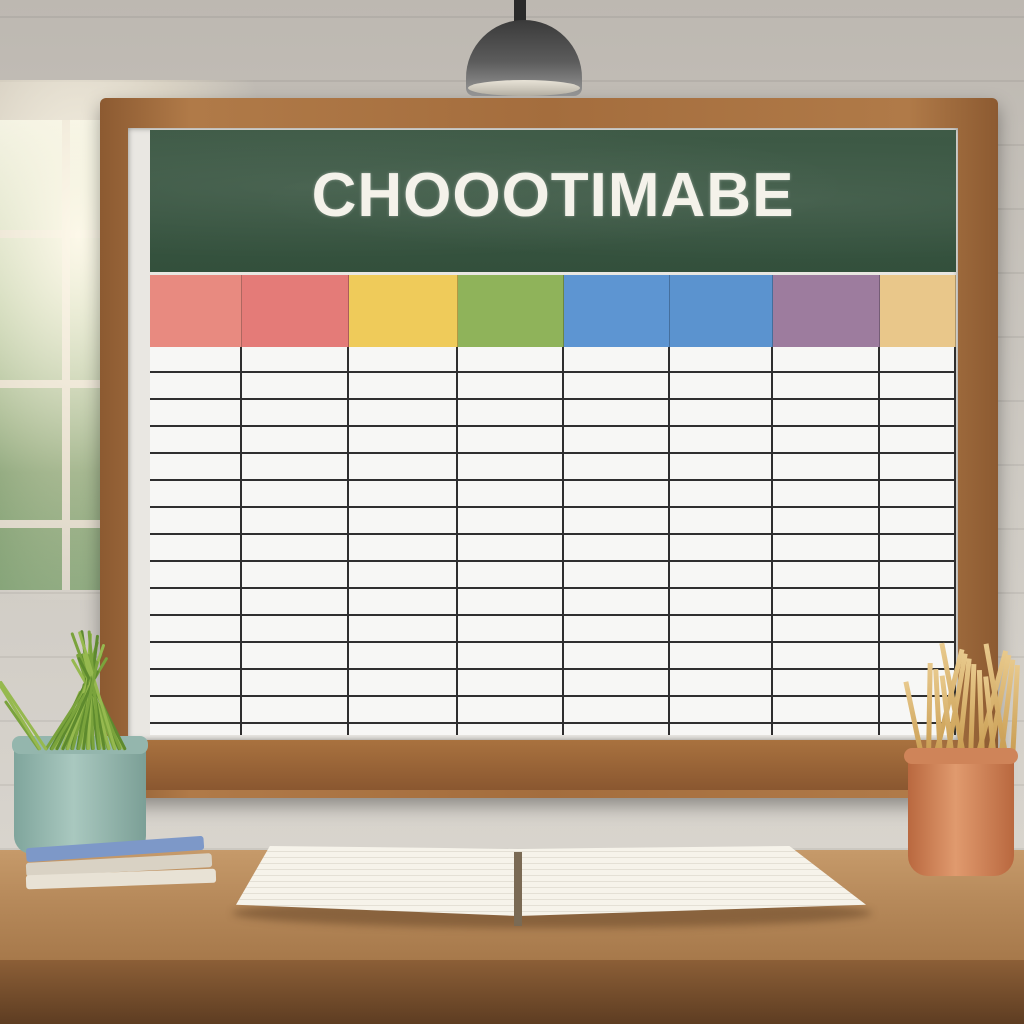 This screenshot has height=1024, width=1024. Describe the element at coordinates (377, 881) in the screenshot. I see `book-left-page` at that location.